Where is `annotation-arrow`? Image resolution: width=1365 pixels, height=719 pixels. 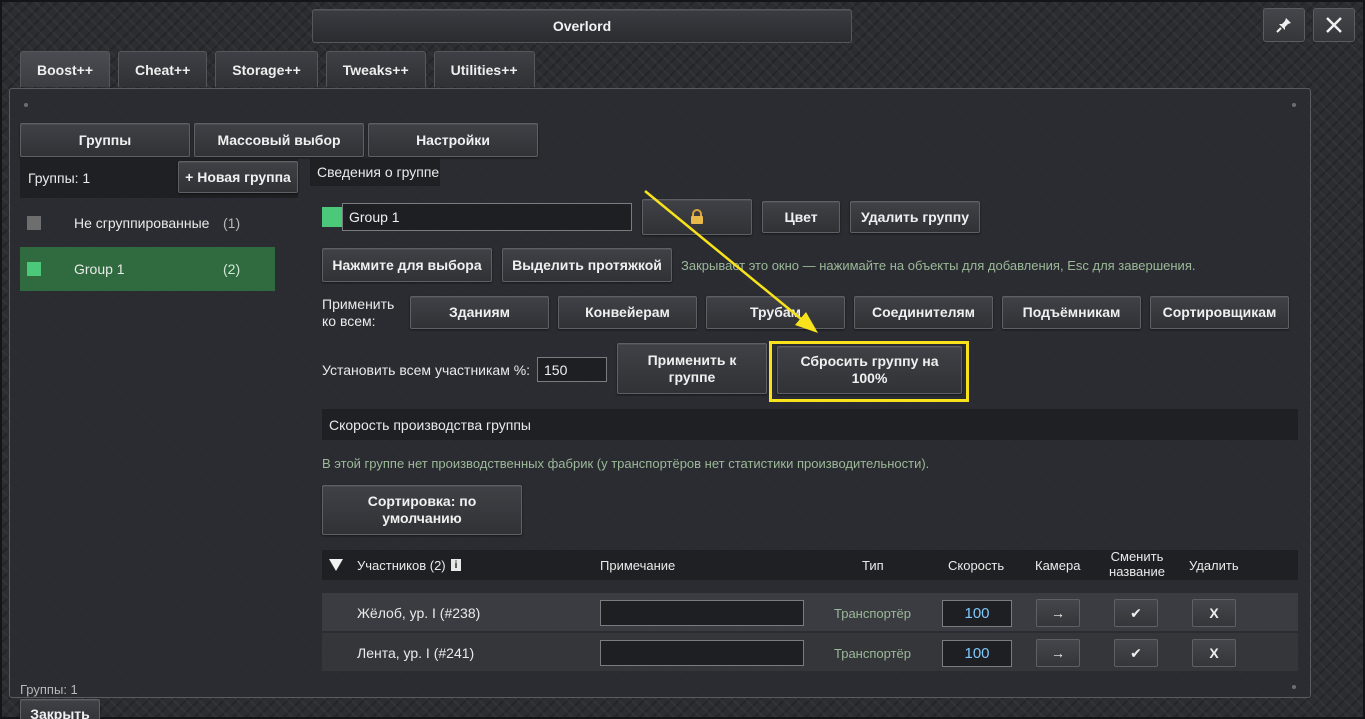
annotation-arrow is located at coordinates (731, 261).